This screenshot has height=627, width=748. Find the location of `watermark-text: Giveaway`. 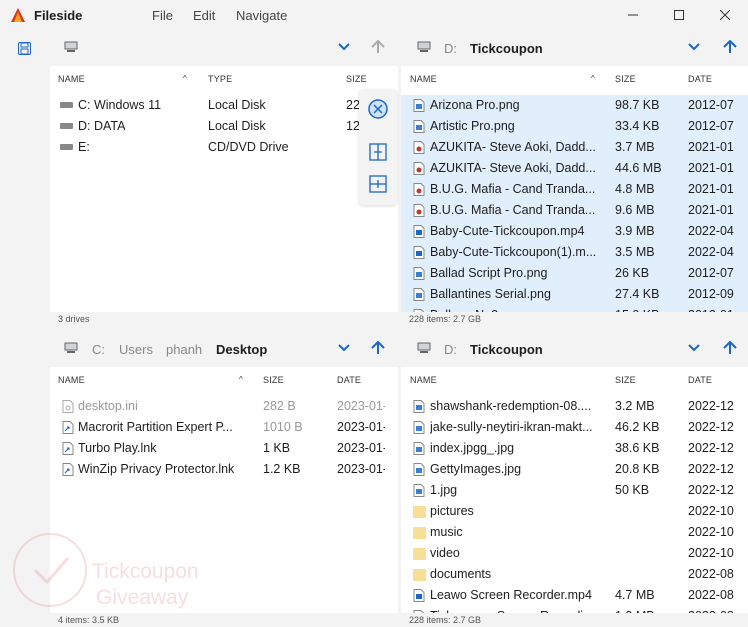

watermark-text: Giveaway is located at coordinates (142, 597).